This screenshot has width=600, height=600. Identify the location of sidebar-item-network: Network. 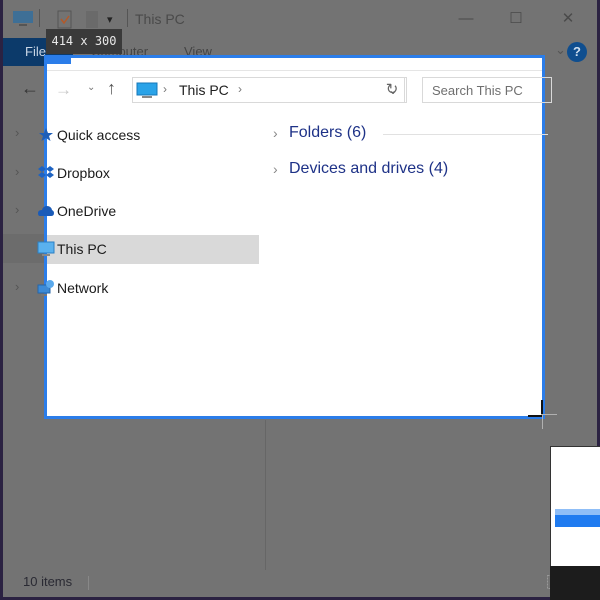
(148, 288).